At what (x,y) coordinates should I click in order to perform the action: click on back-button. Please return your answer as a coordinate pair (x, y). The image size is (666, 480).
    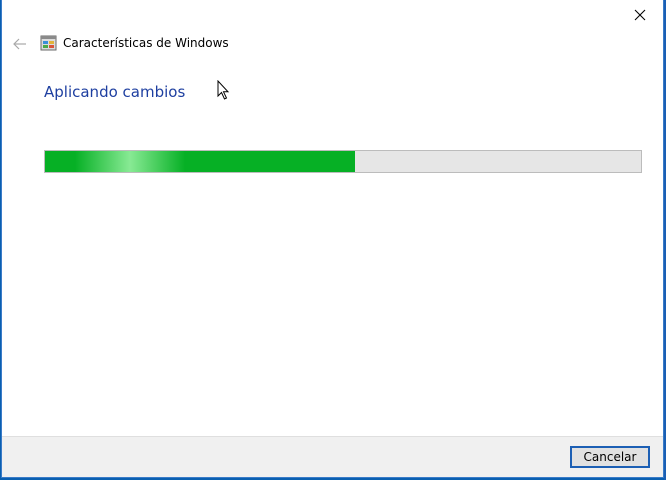
    Looking at the image, I should click on (20, 44).